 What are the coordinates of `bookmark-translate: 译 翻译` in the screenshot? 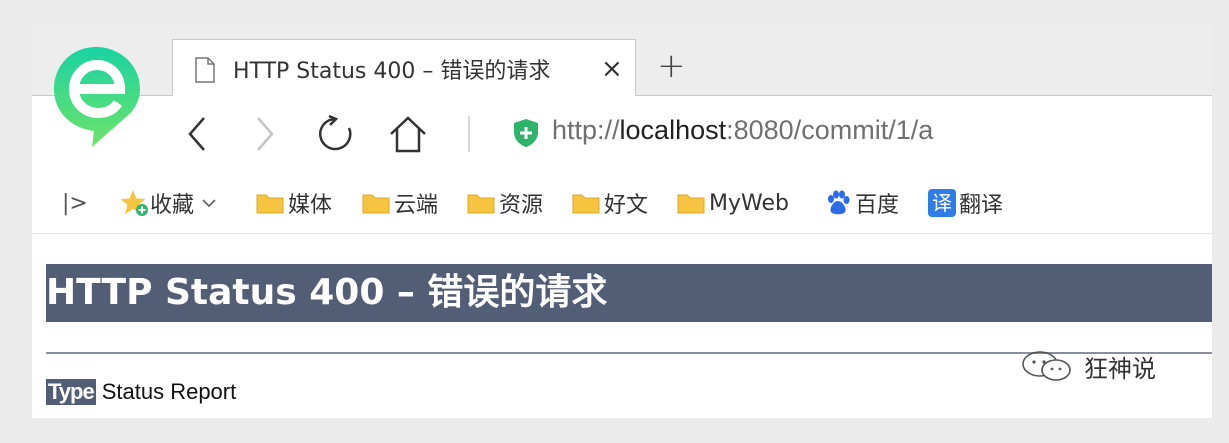 It's located at (965, 203).